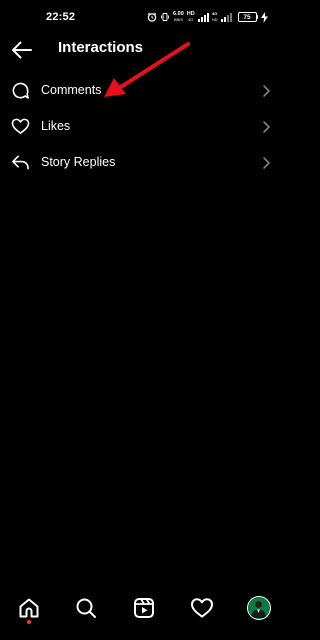 Image resolution: width=320 pixels, height=640 pixels. I want to click on reply-icon, so click(20, 162).